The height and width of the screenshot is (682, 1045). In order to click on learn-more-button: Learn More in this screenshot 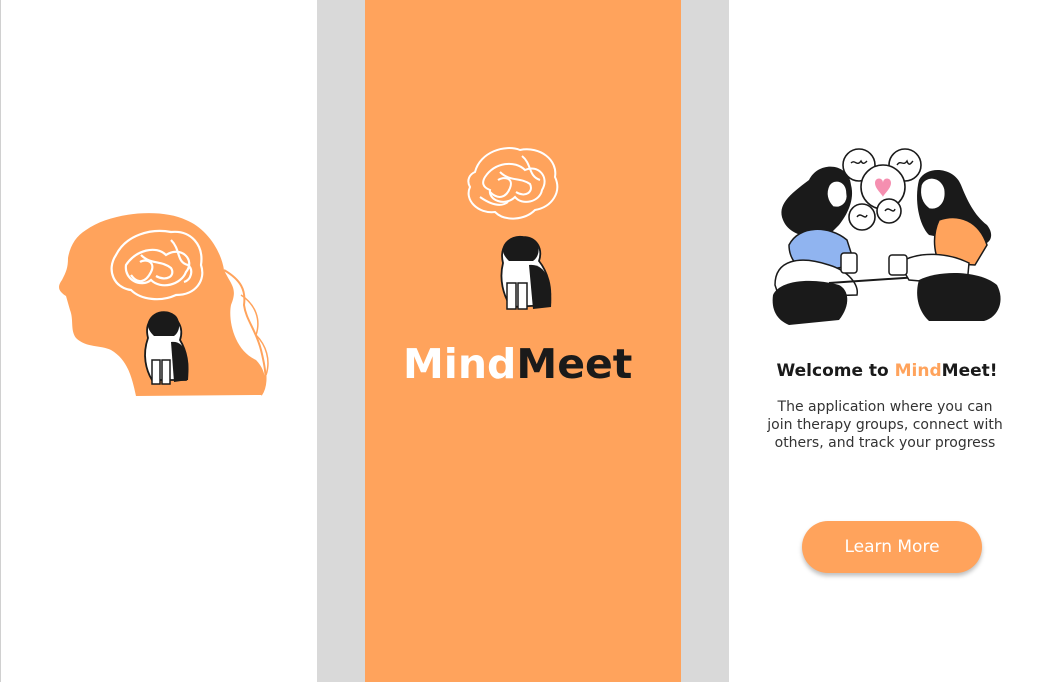, I will do `click(892, 547)`.